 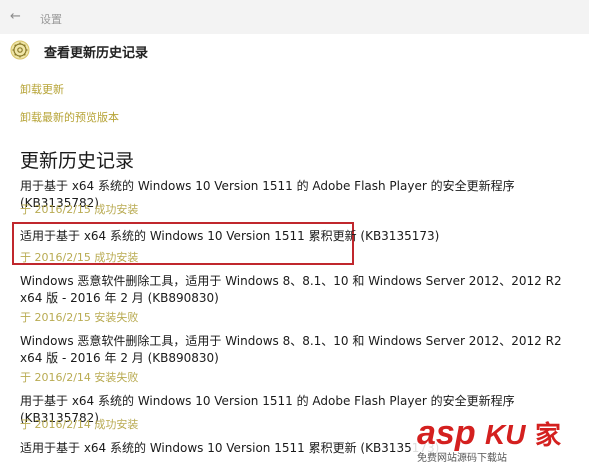 I want to click on page-header: 查看更新历史记录, so click(x=294, y=52).